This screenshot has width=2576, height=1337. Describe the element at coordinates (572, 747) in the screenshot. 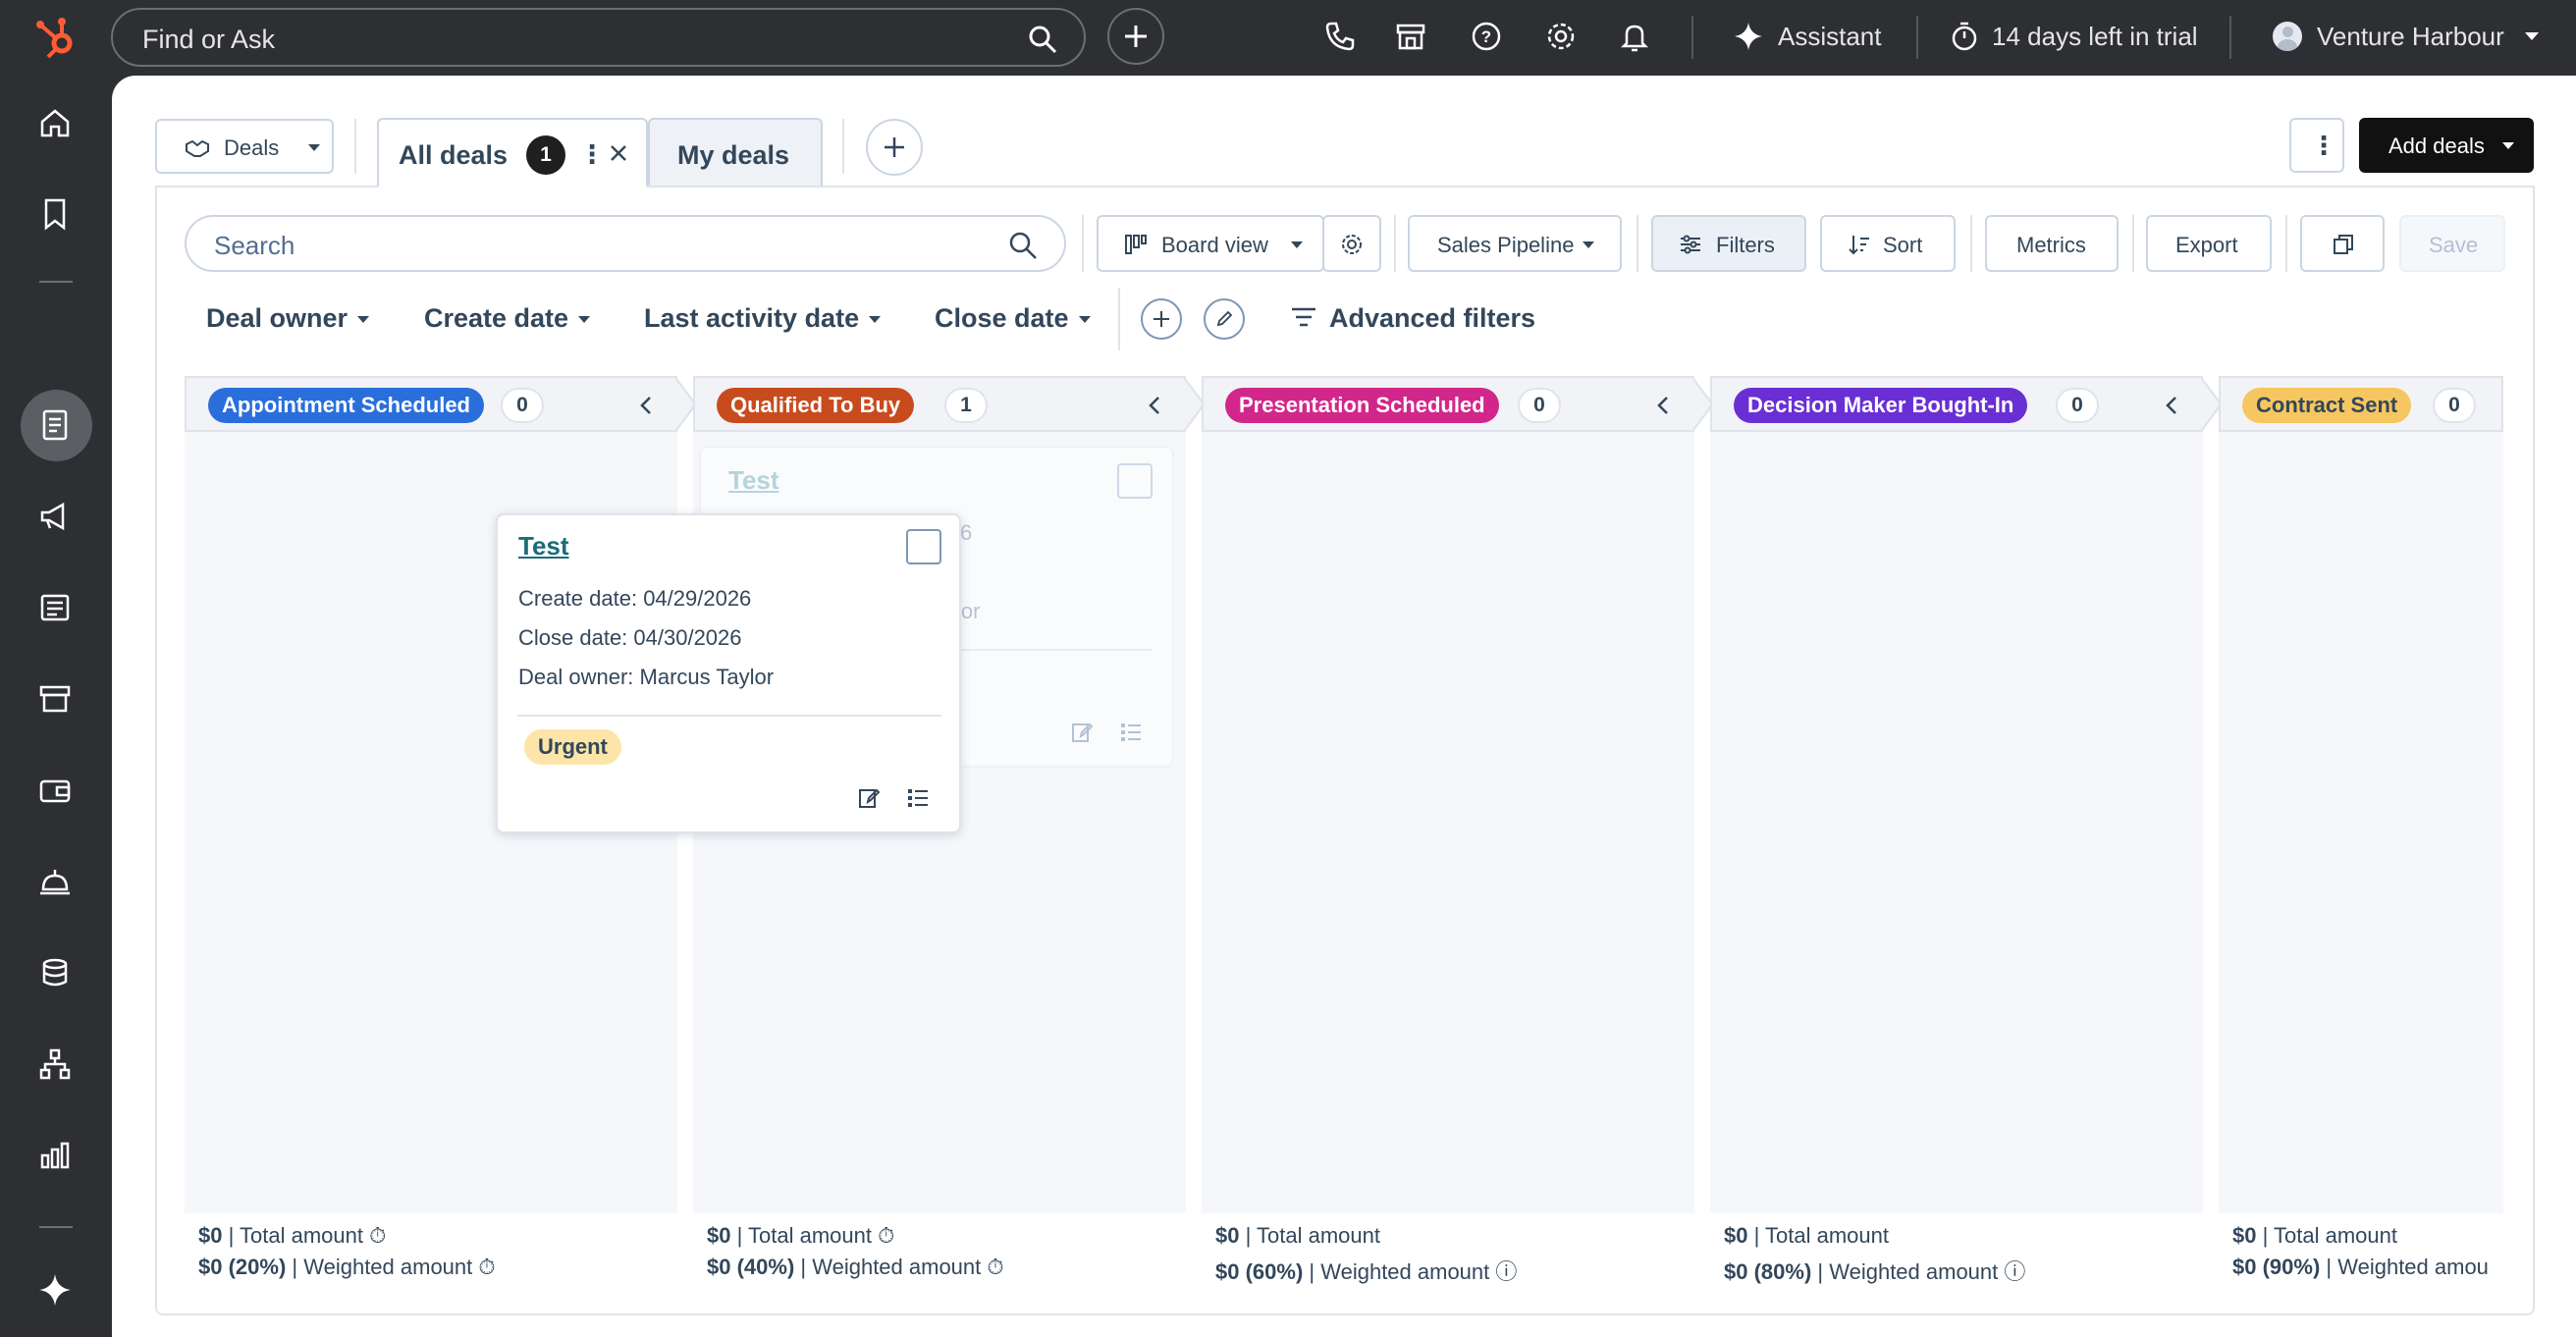

I see `priority-tag: Urgent` at that location.